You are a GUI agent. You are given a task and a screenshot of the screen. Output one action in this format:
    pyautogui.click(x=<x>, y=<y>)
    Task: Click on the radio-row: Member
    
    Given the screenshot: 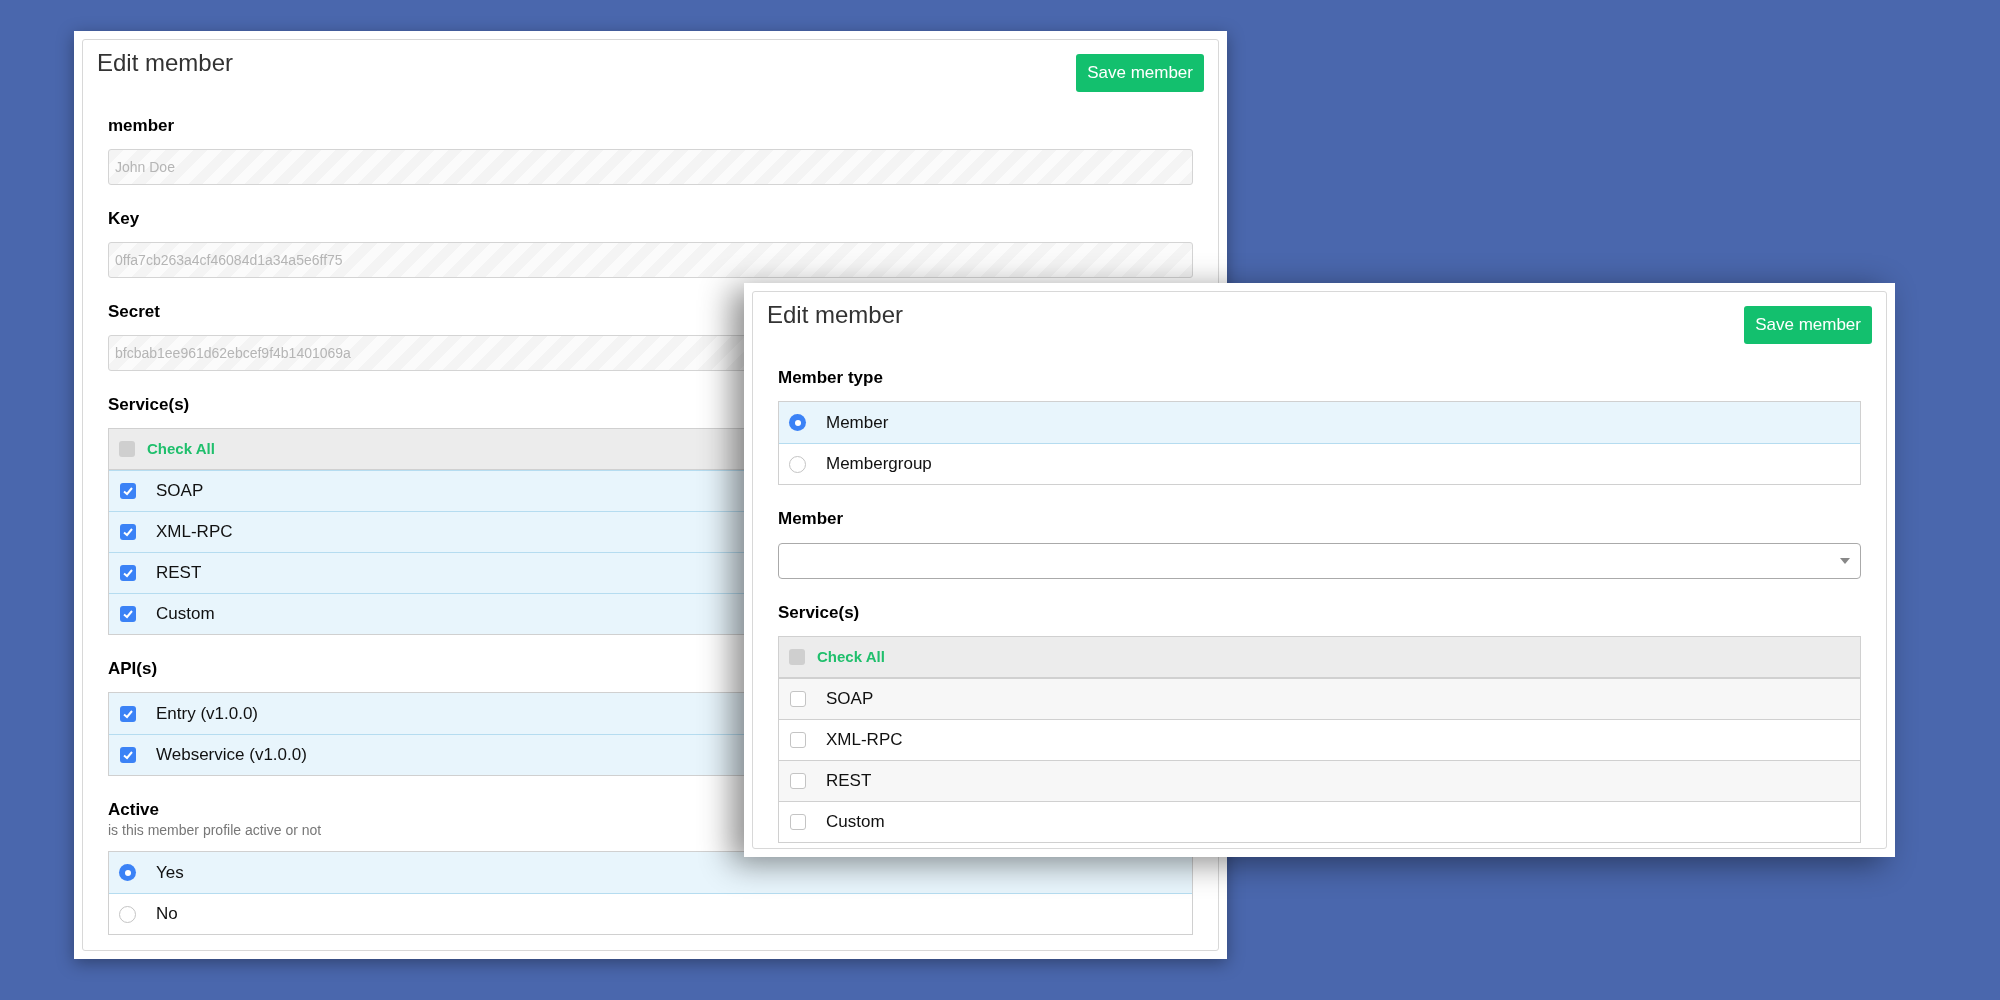 What is the action you would take?
    pyautogui.click(x=1319, y=422)
    